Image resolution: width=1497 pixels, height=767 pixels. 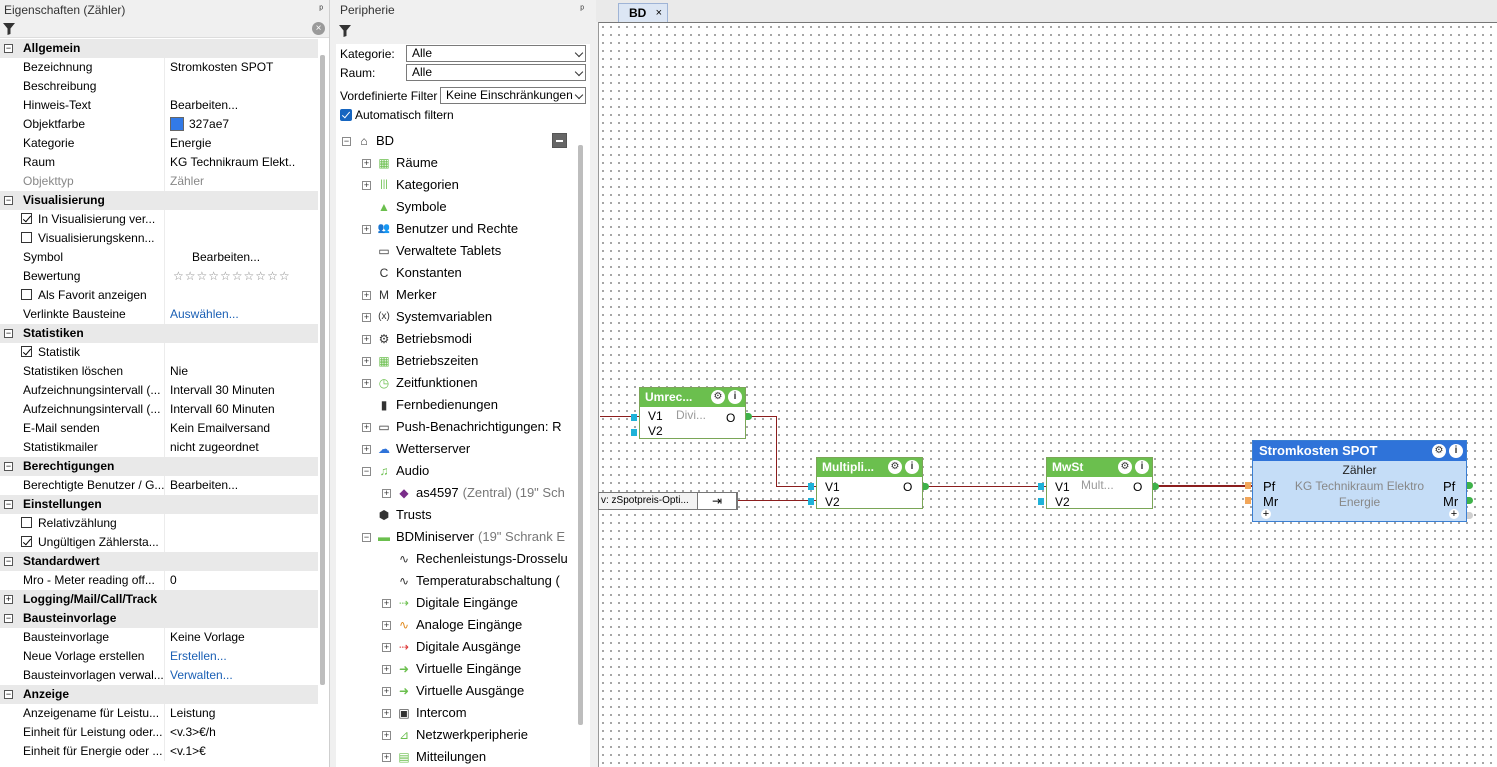 I want to click on tree-item: ⬢ Trusts, so click(x=455, y=515).